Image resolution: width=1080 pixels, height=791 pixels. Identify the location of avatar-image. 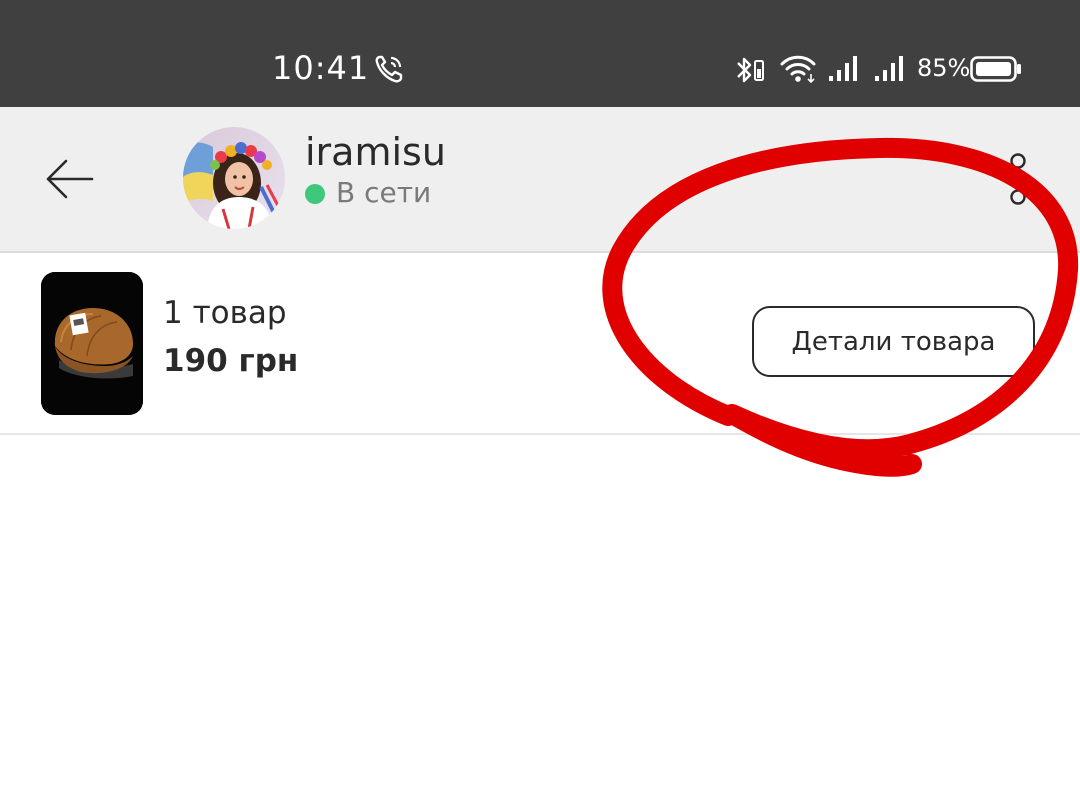
(234, 178).